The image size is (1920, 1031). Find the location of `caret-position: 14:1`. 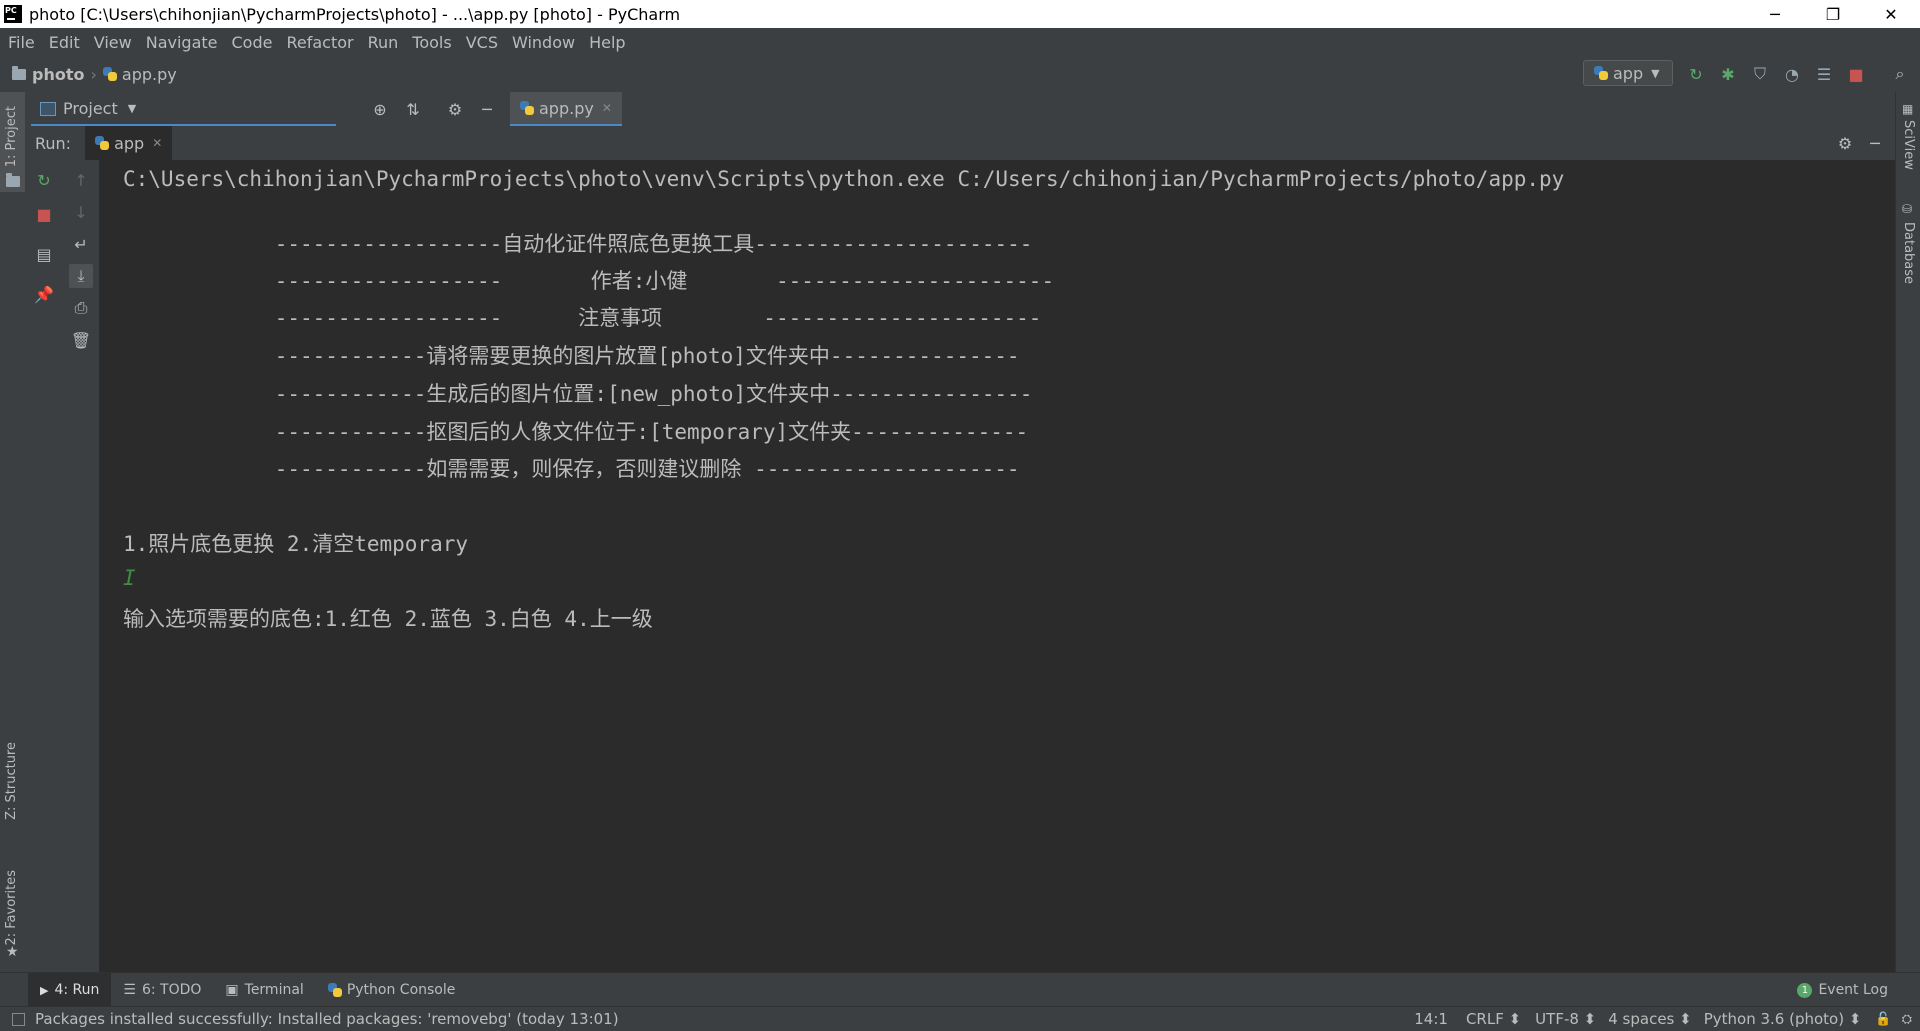

caret-position: 14:1 is located at coordinates (1431, 1019).